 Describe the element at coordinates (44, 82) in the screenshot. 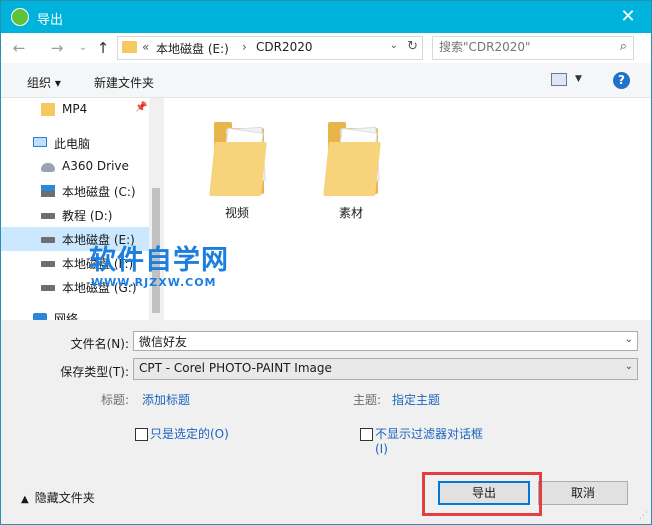

I see `organize-button: 组织 ▾` at that location.